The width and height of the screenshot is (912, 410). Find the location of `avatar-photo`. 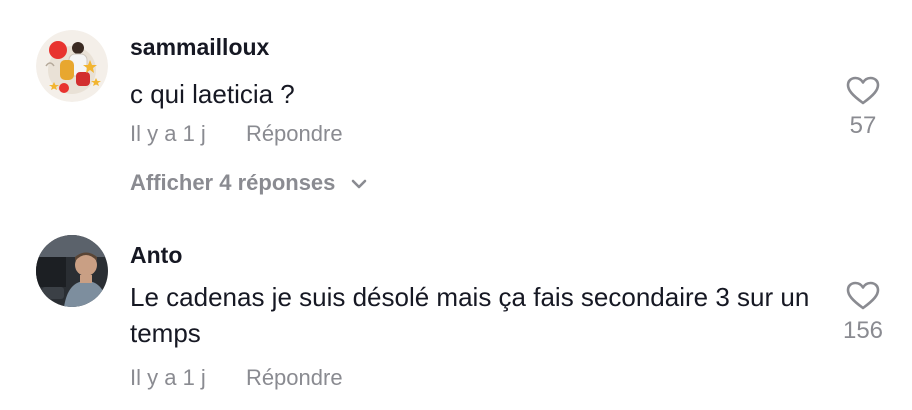

avatar-photo is located at coordinates (72, 271).